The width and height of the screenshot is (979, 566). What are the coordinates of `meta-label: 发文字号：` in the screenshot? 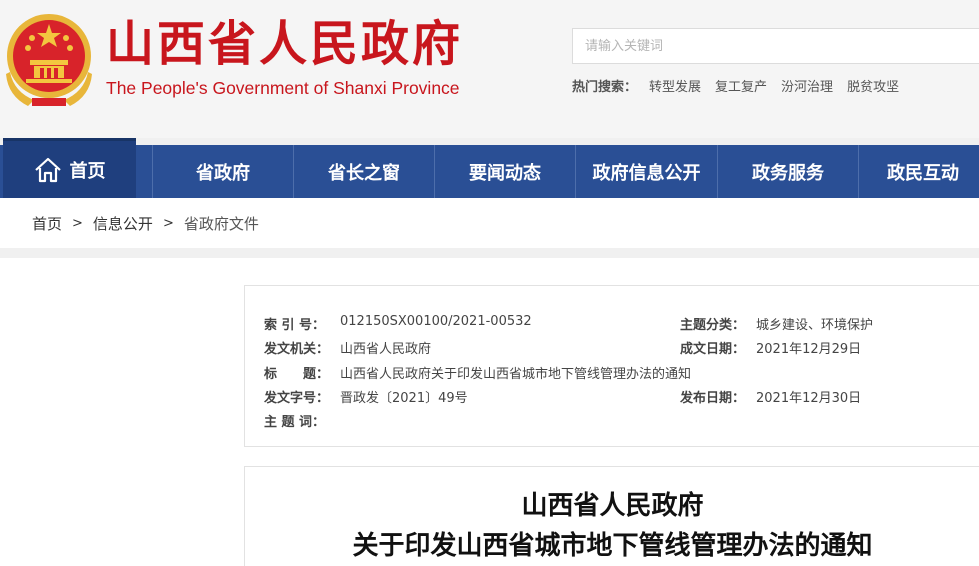 It's located at (297, 398).